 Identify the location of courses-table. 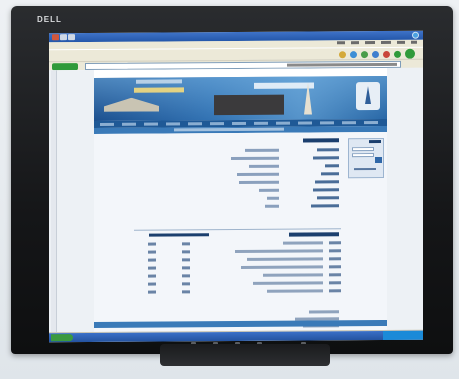
(237, 274).